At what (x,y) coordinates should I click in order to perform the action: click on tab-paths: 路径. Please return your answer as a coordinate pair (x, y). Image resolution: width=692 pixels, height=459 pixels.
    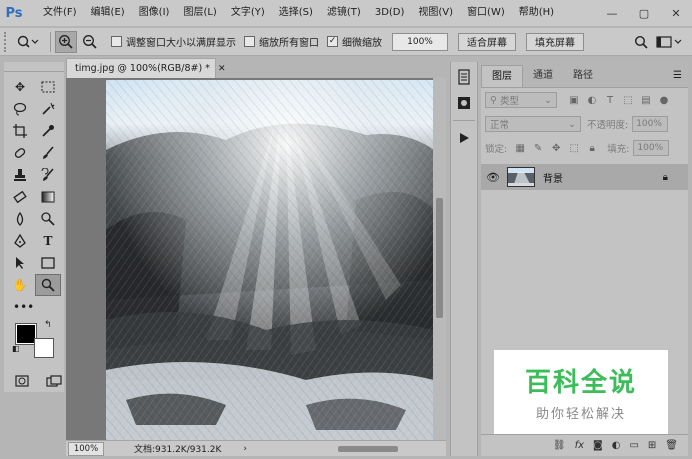
    Looking at the image, I should click on (583, 76).